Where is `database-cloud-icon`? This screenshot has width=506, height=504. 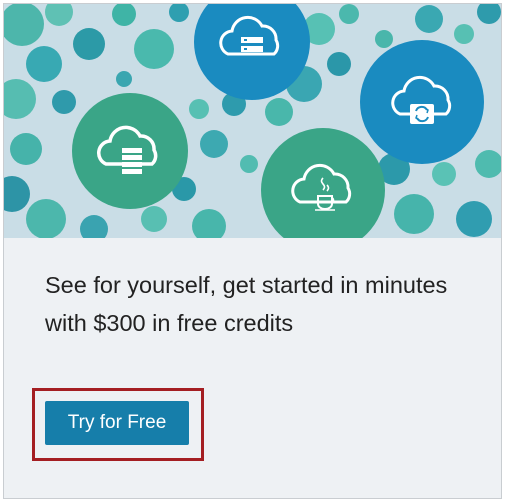
database-cloud-icon is located at coordinates (130, 151).